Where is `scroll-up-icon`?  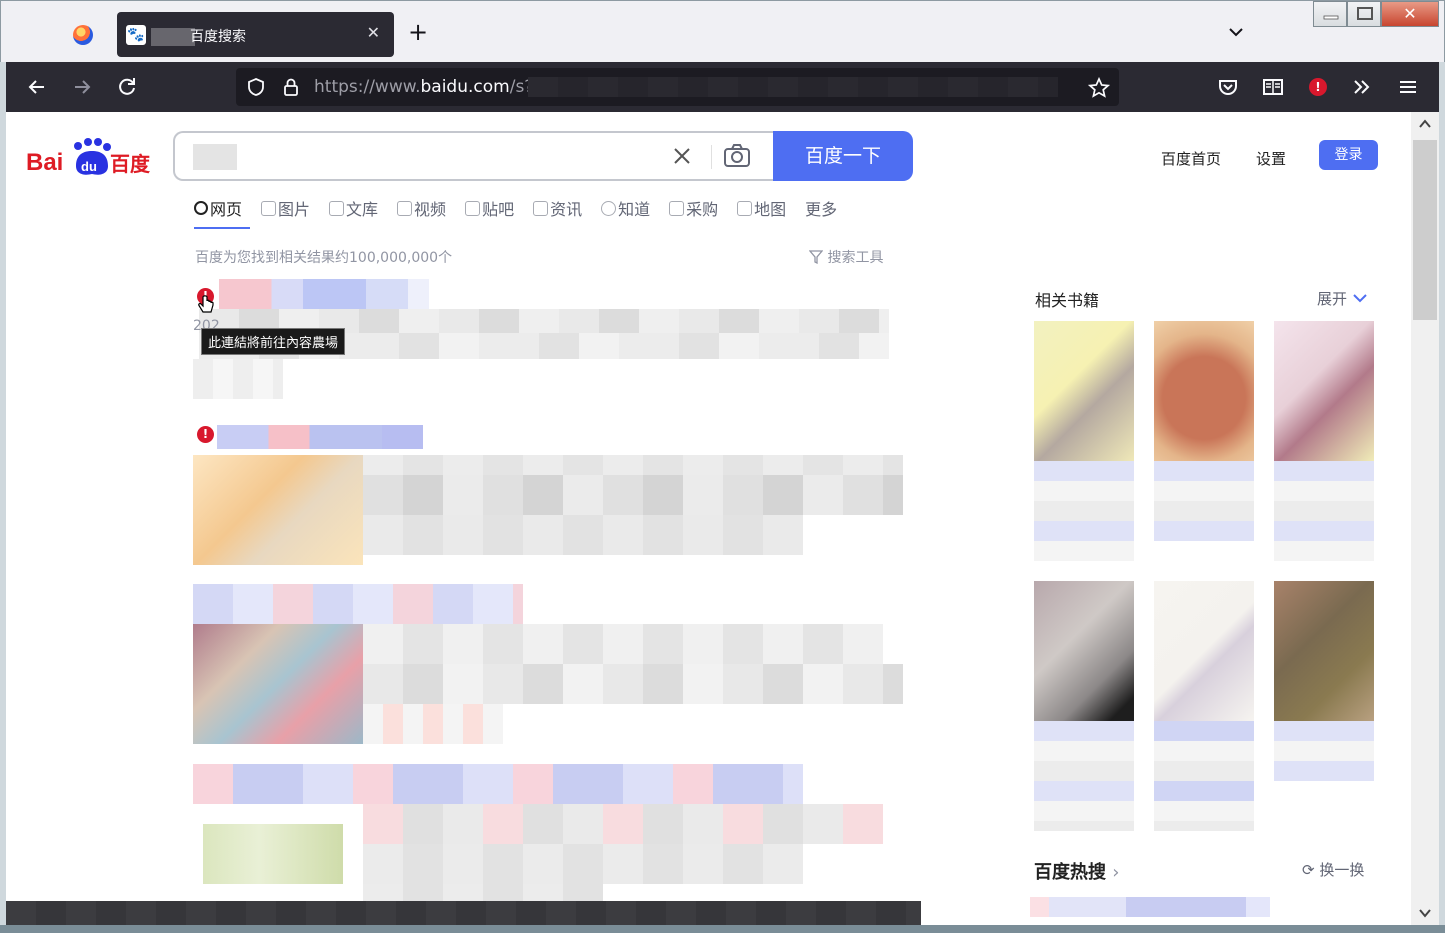
scroll-up-icon is located at coordinates (1425, 124).